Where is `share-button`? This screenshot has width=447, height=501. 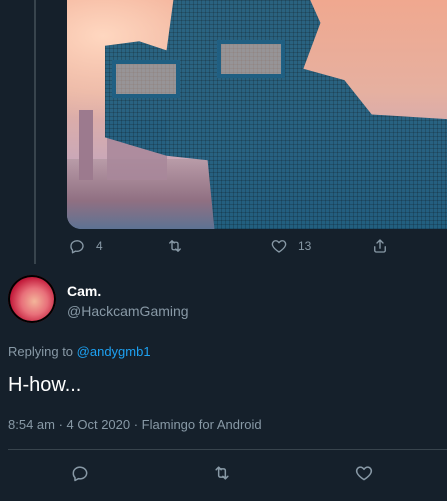 share-button is located at coordinates (380, 246).